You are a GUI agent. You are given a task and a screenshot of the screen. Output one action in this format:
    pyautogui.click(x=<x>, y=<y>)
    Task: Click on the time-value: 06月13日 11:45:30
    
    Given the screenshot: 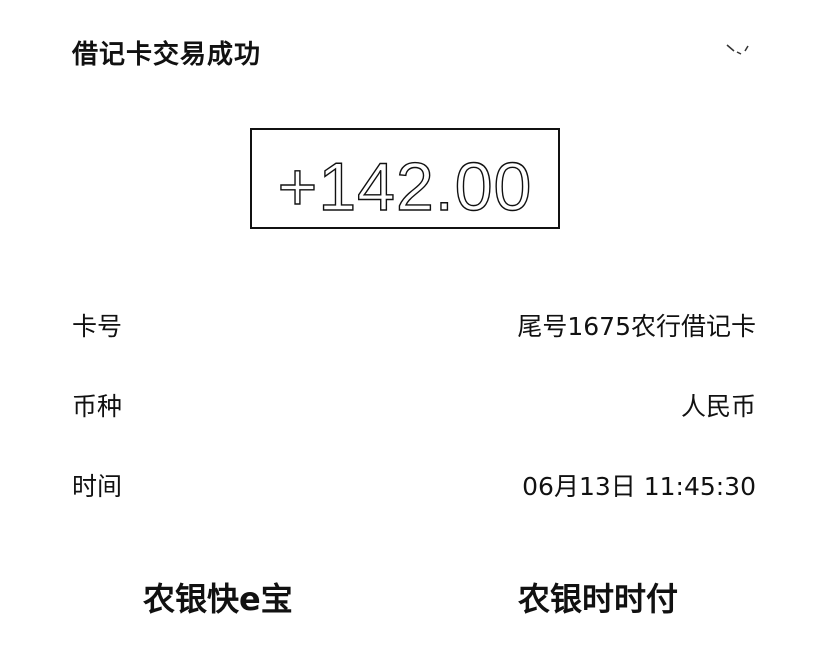 What is the action you would take?
    pyautogui.click(x=639, y=486)
    